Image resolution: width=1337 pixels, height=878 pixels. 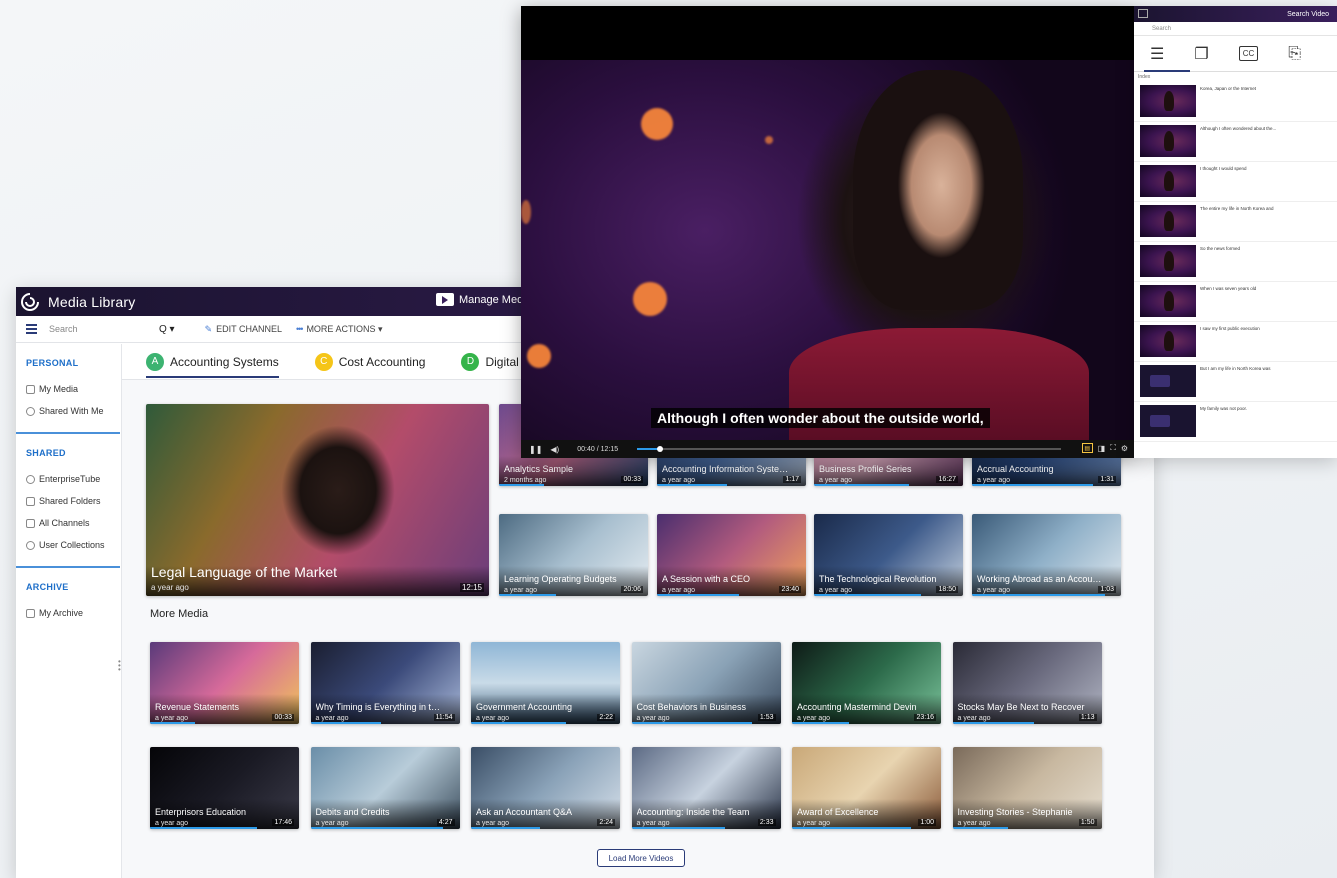 I want to click on index-entry: So the news formed, so click(x=1235, y=262).